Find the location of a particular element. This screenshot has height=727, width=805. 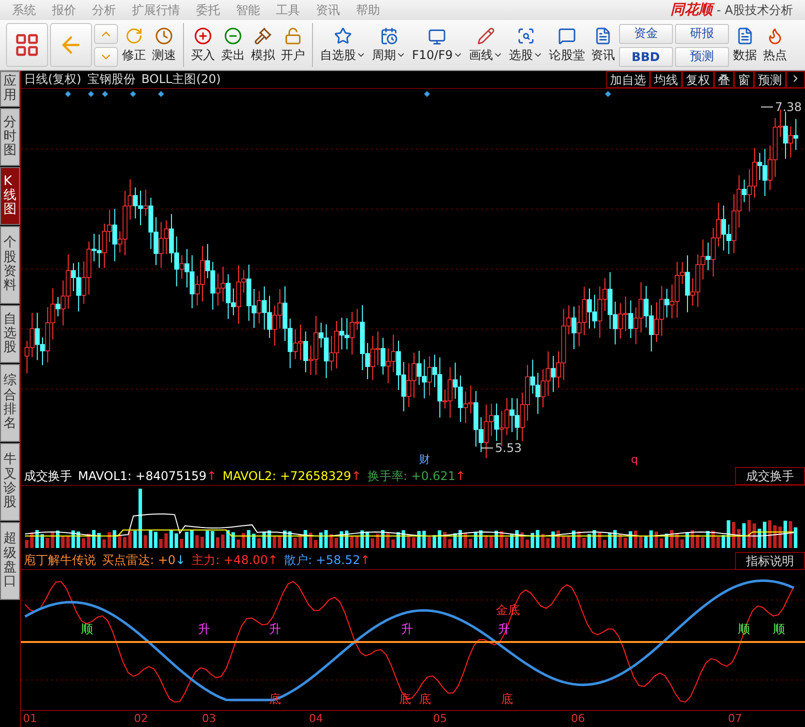

toolbar-button: F10/F9 is located at coordinates (437, 45).